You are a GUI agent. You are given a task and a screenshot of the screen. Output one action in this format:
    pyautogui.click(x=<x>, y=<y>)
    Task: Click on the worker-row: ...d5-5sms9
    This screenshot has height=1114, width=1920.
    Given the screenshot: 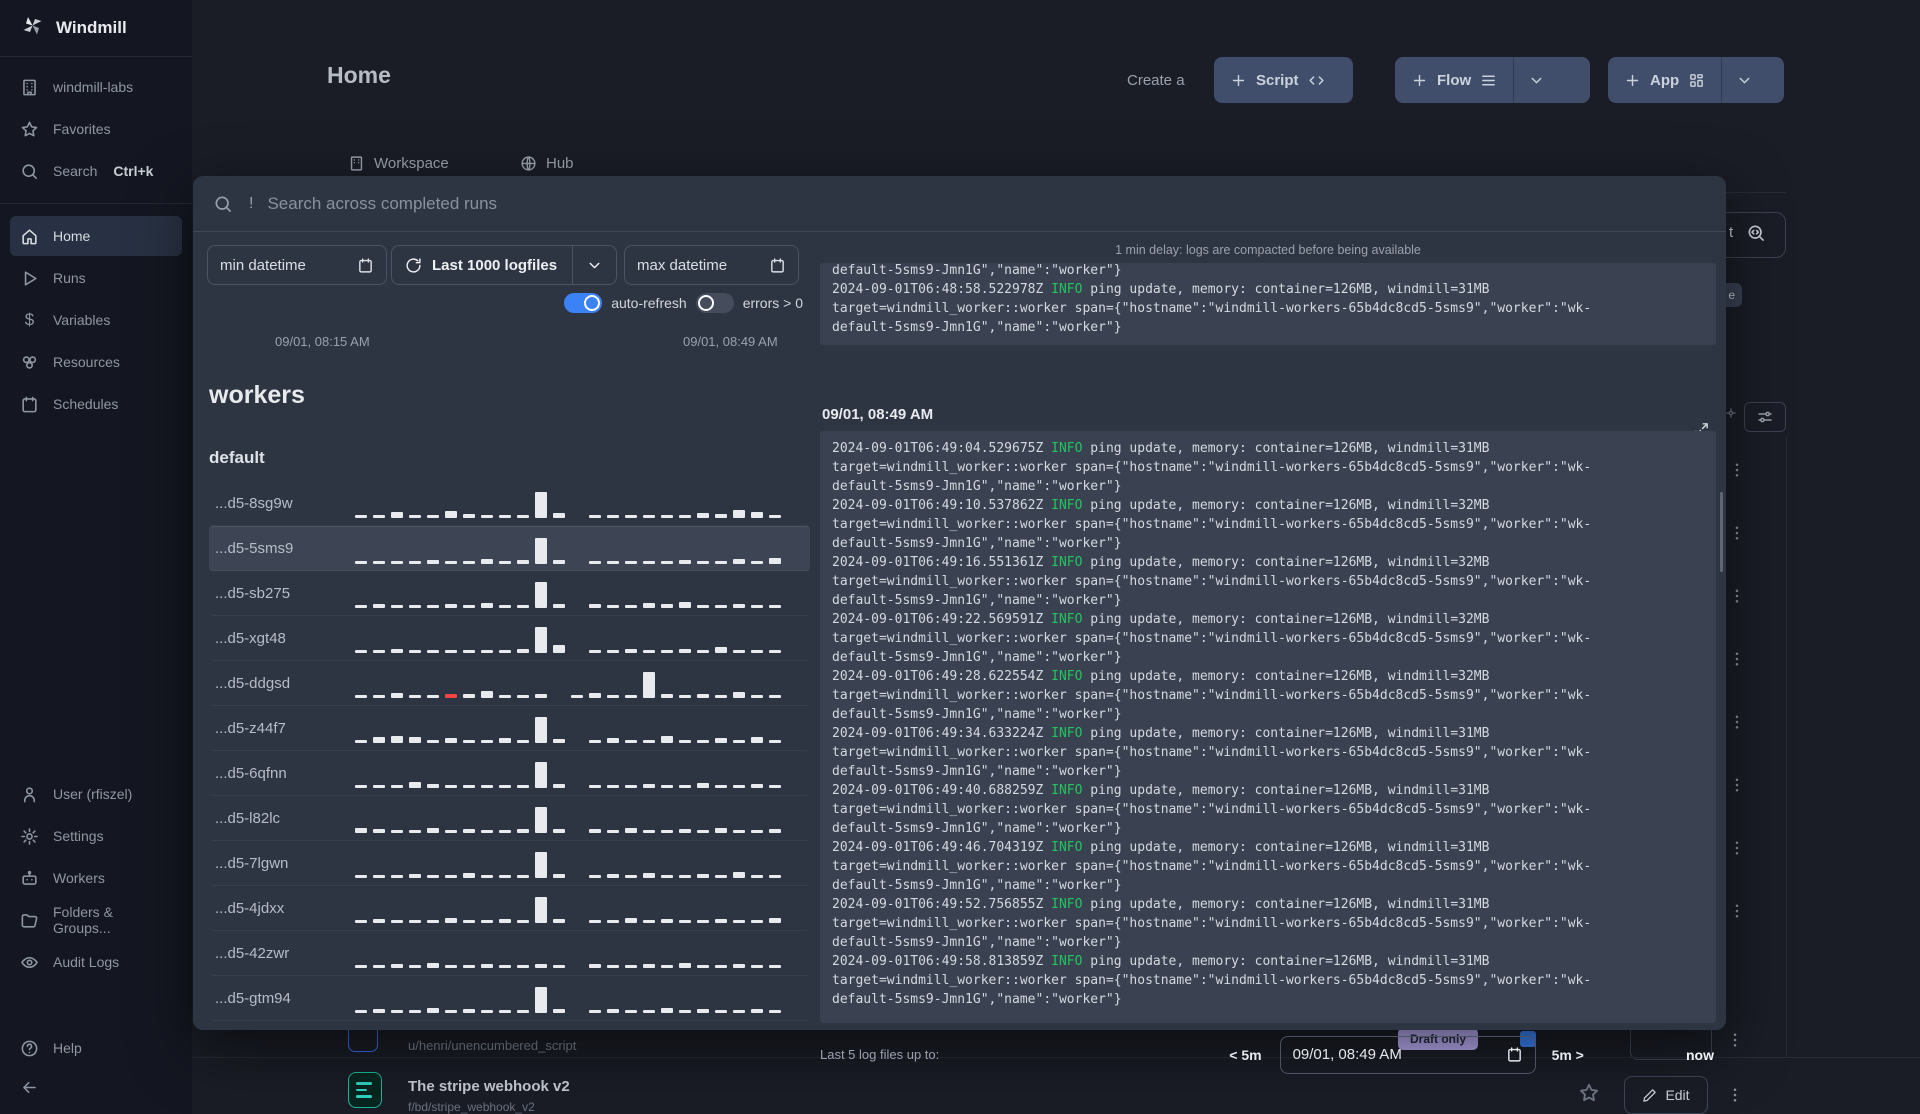 What is the action you would take?
    pyautogui.click(x=509, y=548)
    